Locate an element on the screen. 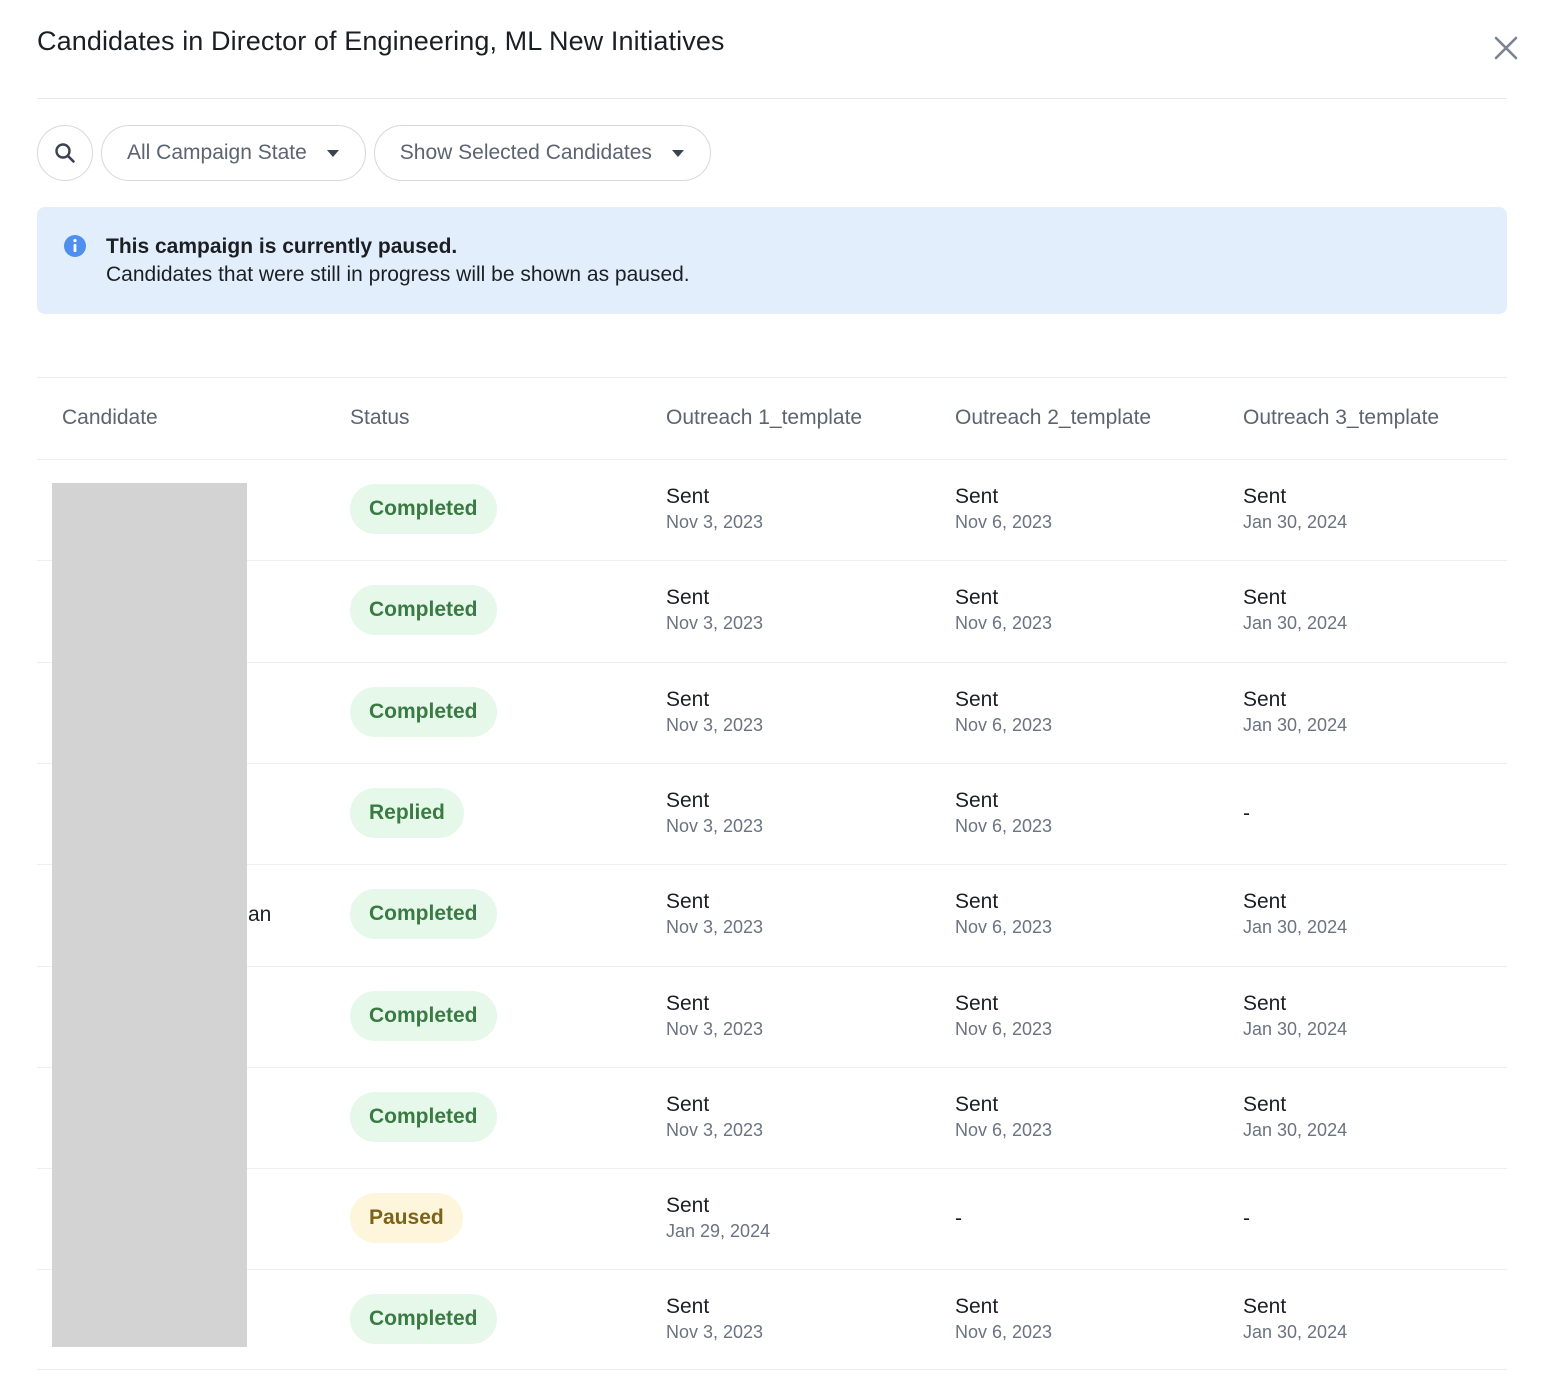 This screenshot has height=1390, width=1544. column-header-candidate: Candidate is located at coordinates (110, 418).